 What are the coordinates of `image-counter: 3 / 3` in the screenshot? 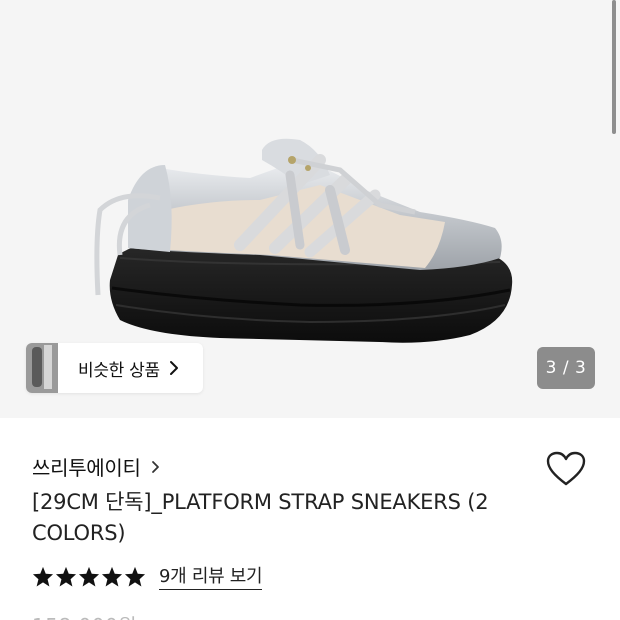 It's located at (566, 368).